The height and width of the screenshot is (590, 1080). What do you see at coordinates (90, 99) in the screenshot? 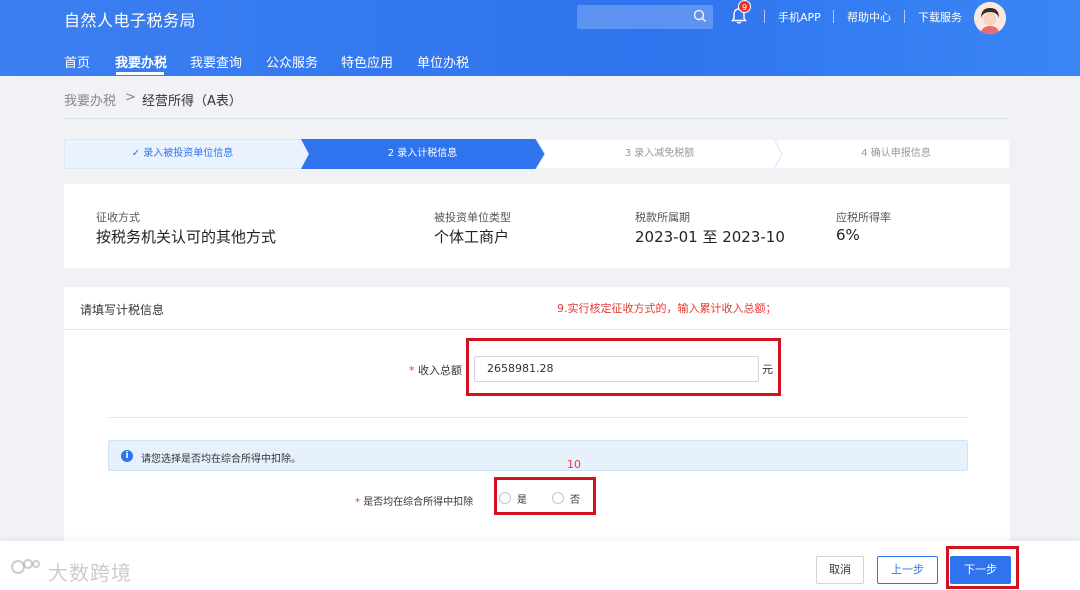
I see `breadcrumb-parent: 我要办税` at bounding box center [90, 99].